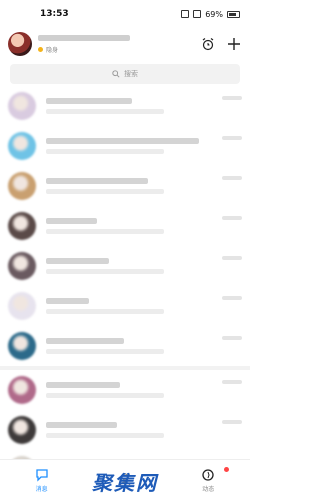 This screenshot has width=320, height=500. I want to click on notification-icon, so click(185, 14).